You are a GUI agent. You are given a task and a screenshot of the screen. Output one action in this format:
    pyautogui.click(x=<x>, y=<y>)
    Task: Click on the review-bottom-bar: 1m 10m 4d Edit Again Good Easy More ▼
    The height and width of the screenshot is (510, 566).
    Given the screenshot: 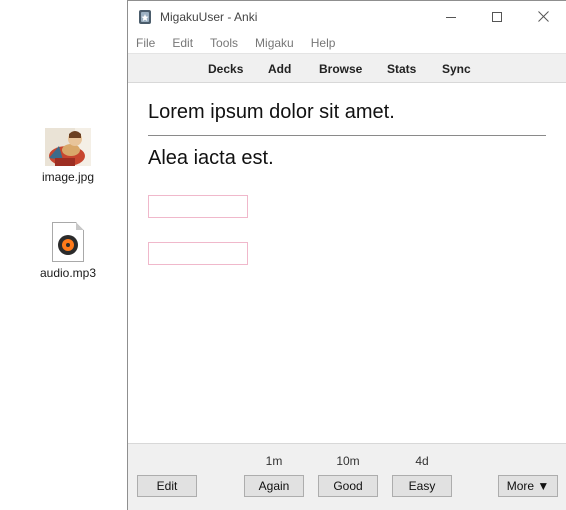 What is the action you would take?
    pyautogui.click(x=347, y=476)
    